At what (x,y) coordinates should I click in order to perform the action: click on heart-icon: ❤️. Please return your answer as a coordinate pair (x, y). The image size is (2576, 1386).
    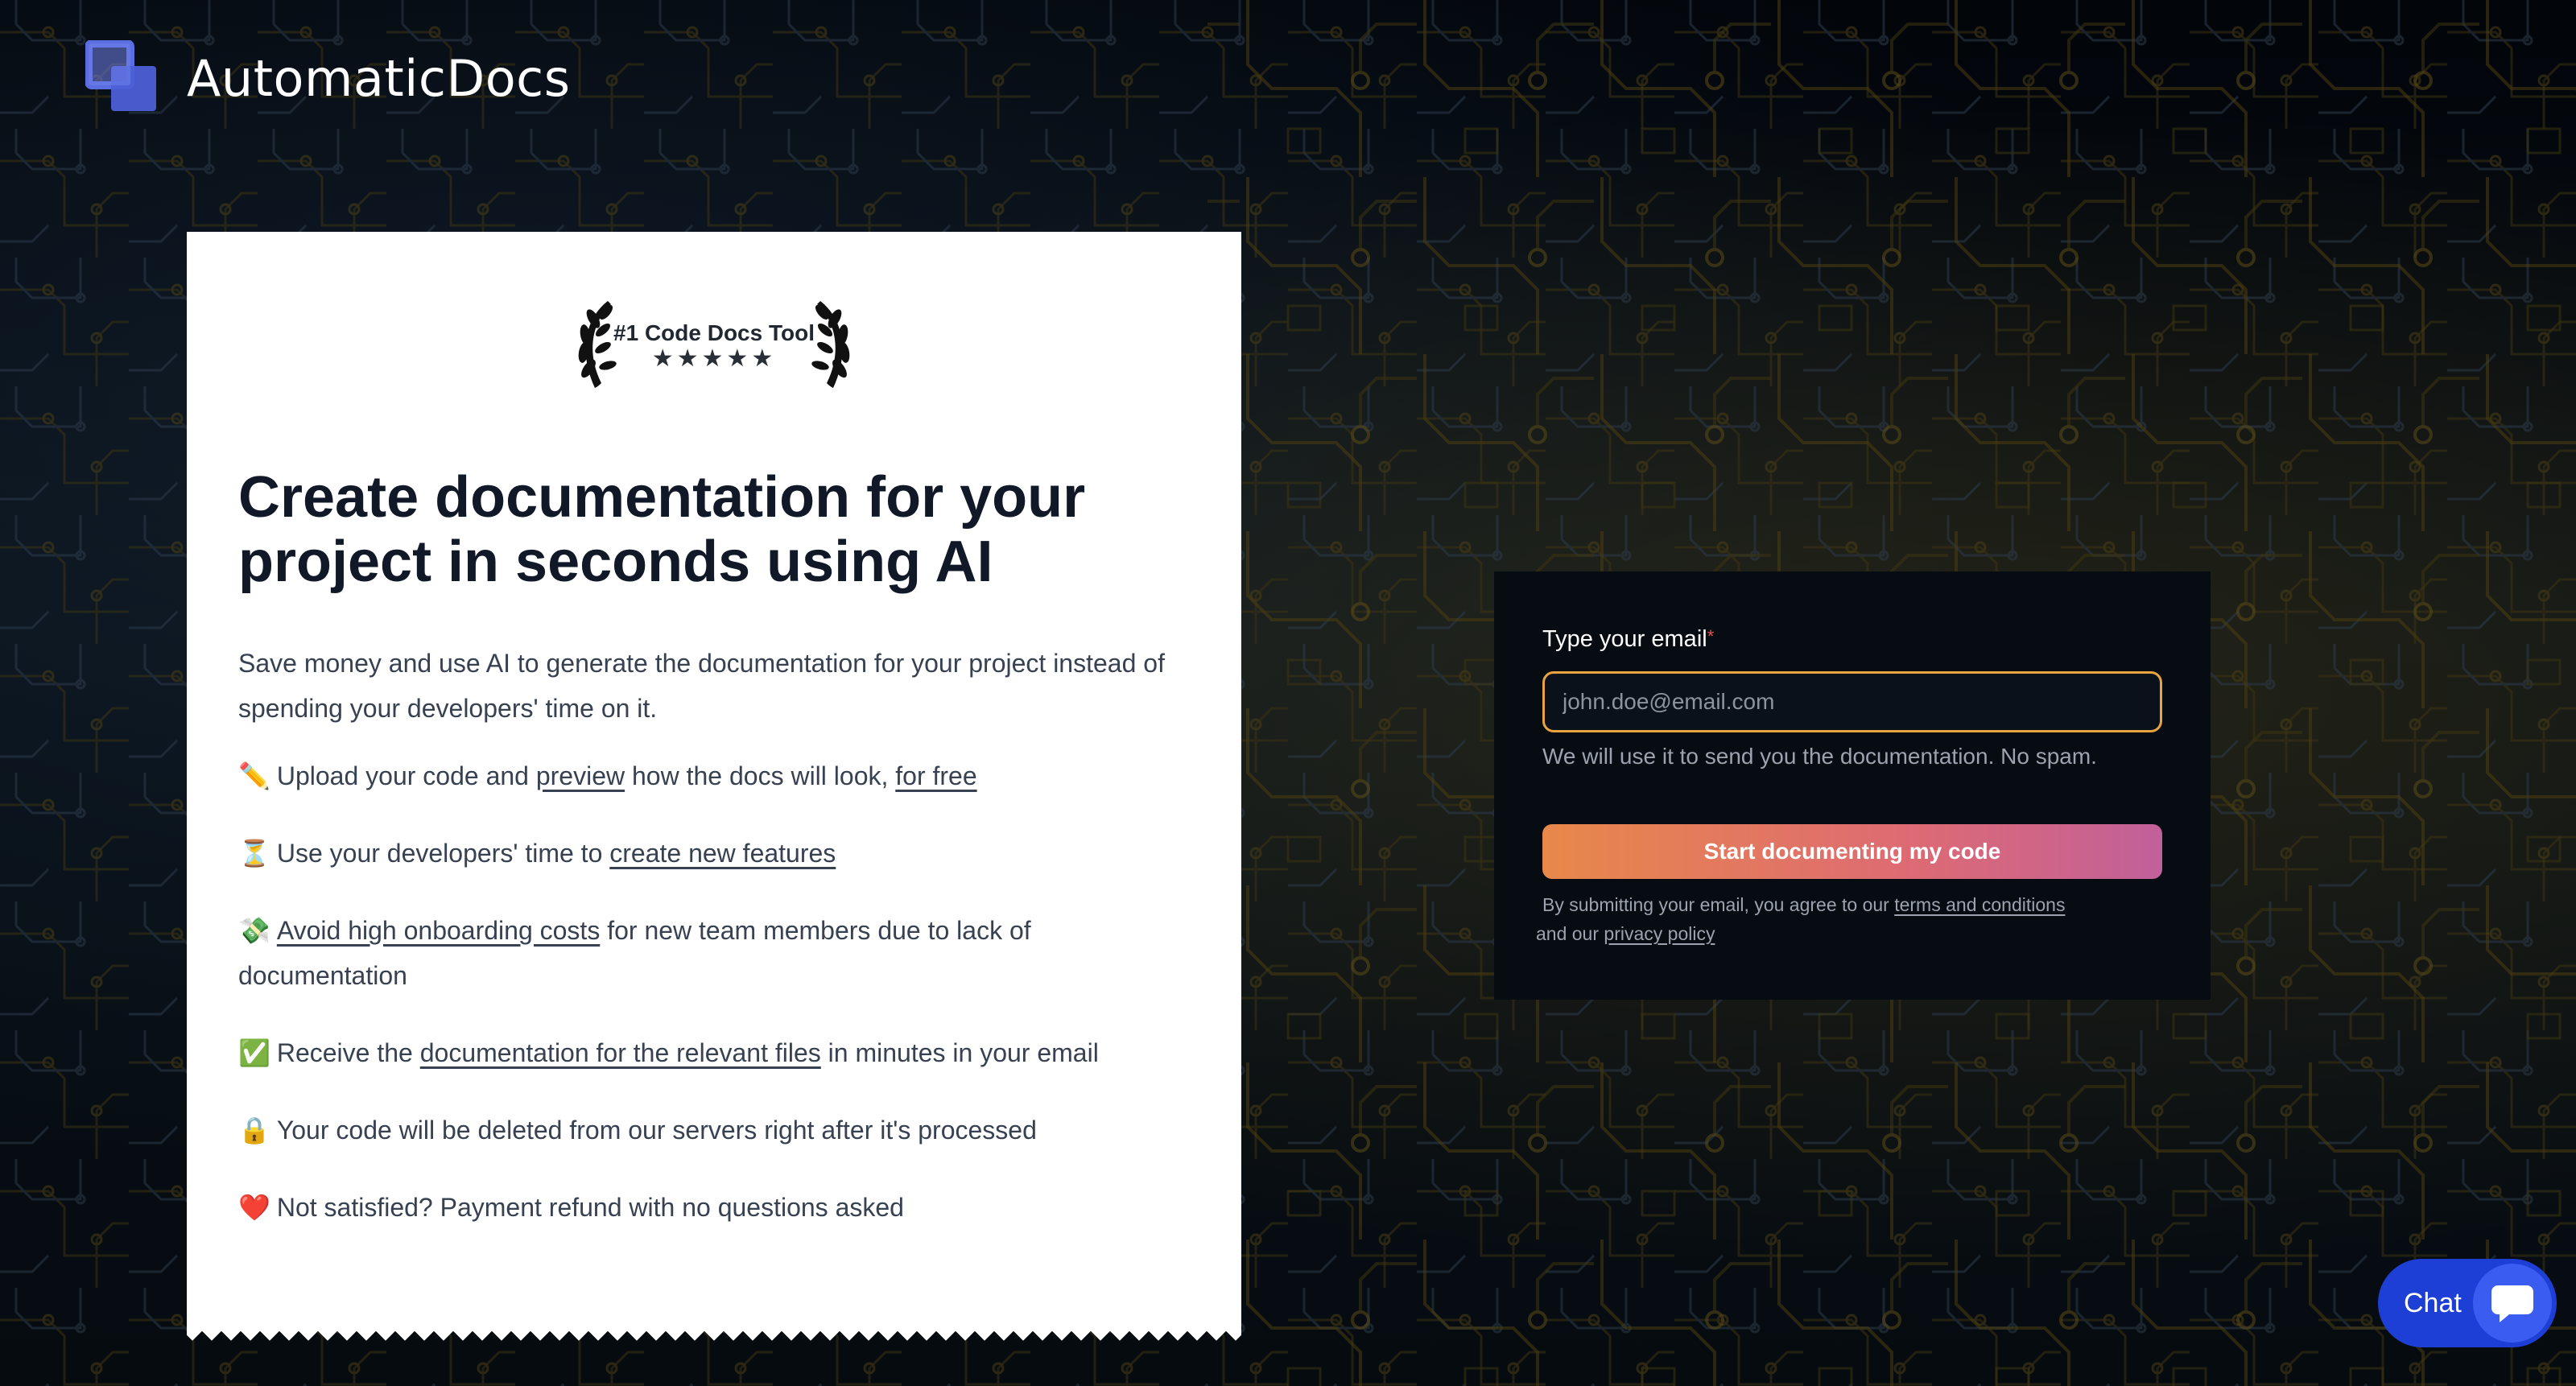
    Looking at the image, I should click on (254, 1207).